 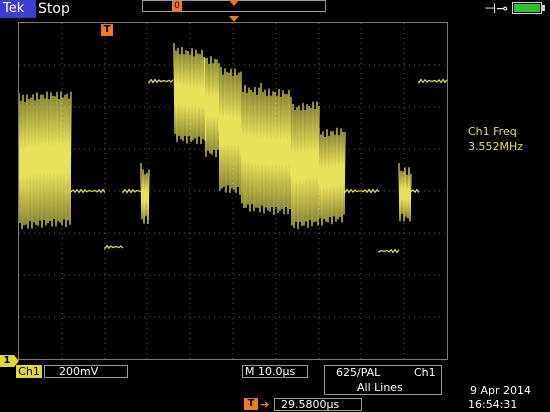 What do you see at coordinates (177, 6) in the screenshot?
I see `record-position-marker: 0` at bounding box center [177, 6].